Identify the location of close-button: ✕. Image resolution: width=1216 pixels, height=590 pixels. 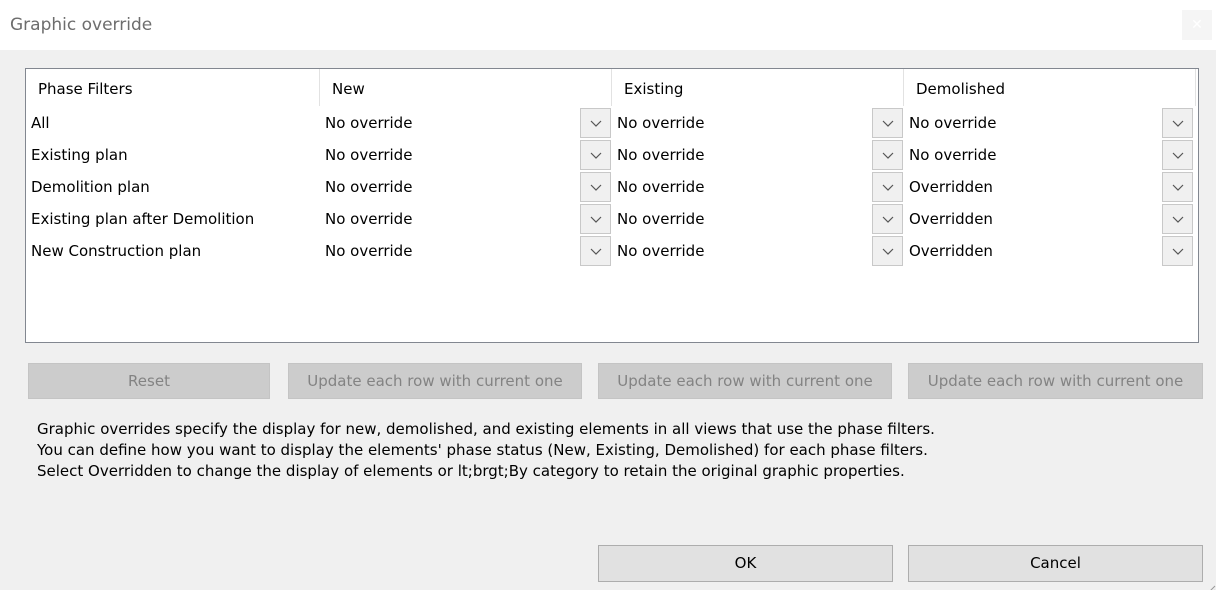
(1197, 25).